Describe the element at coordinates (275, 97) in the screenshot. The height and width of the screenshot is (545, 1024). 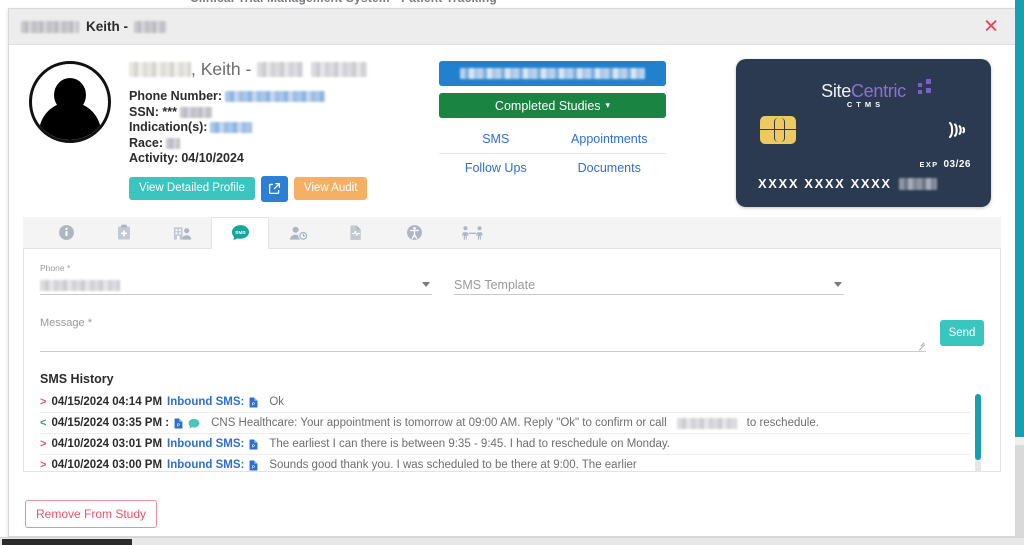
I see `redacted-phone-number` at that location.